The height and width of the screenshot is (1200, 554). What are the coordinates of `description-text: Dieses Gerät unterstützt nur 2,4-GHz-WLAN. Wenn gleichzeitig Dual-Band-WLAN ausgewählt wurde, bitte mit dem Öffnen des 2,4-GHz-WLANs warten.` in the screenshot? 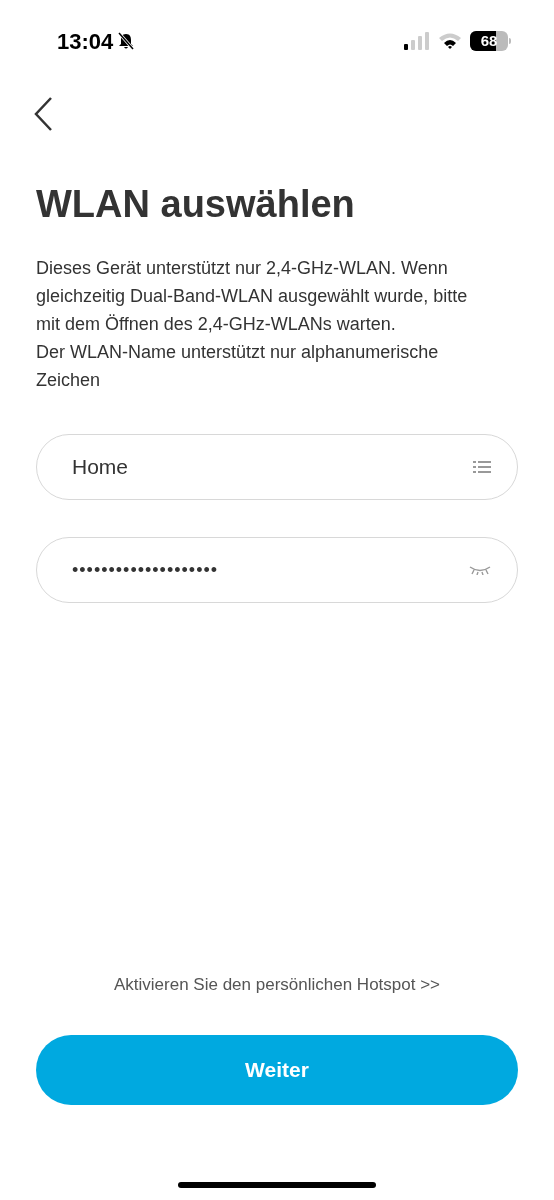 It's located at (252, 296).